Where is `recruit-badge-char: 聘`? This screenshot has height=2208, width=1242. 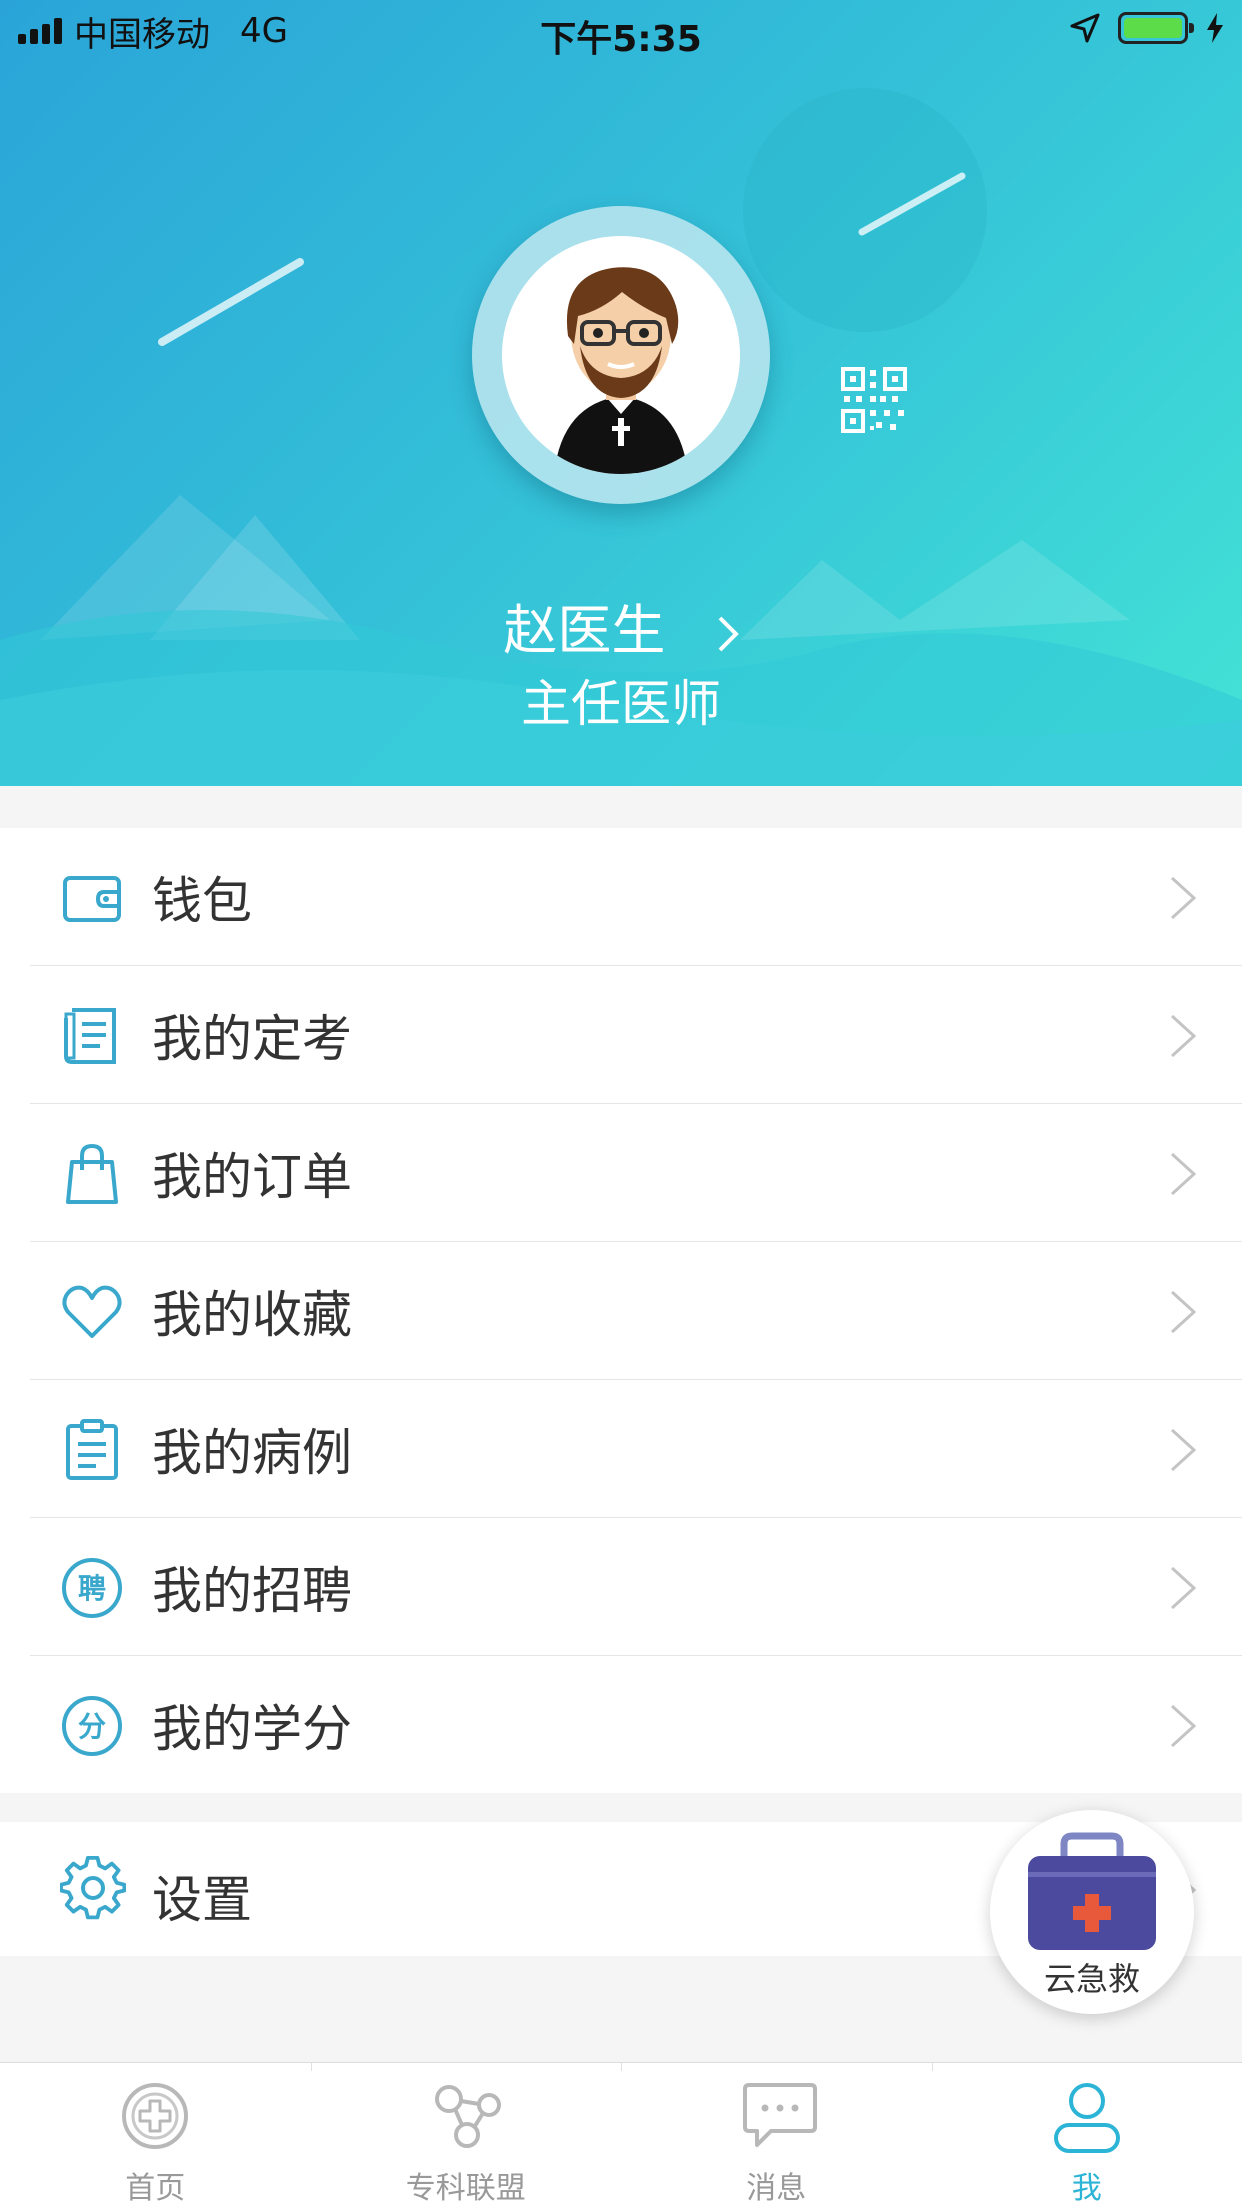 recruit-badge-char: 聘 is located at coordinates (92, 1588).